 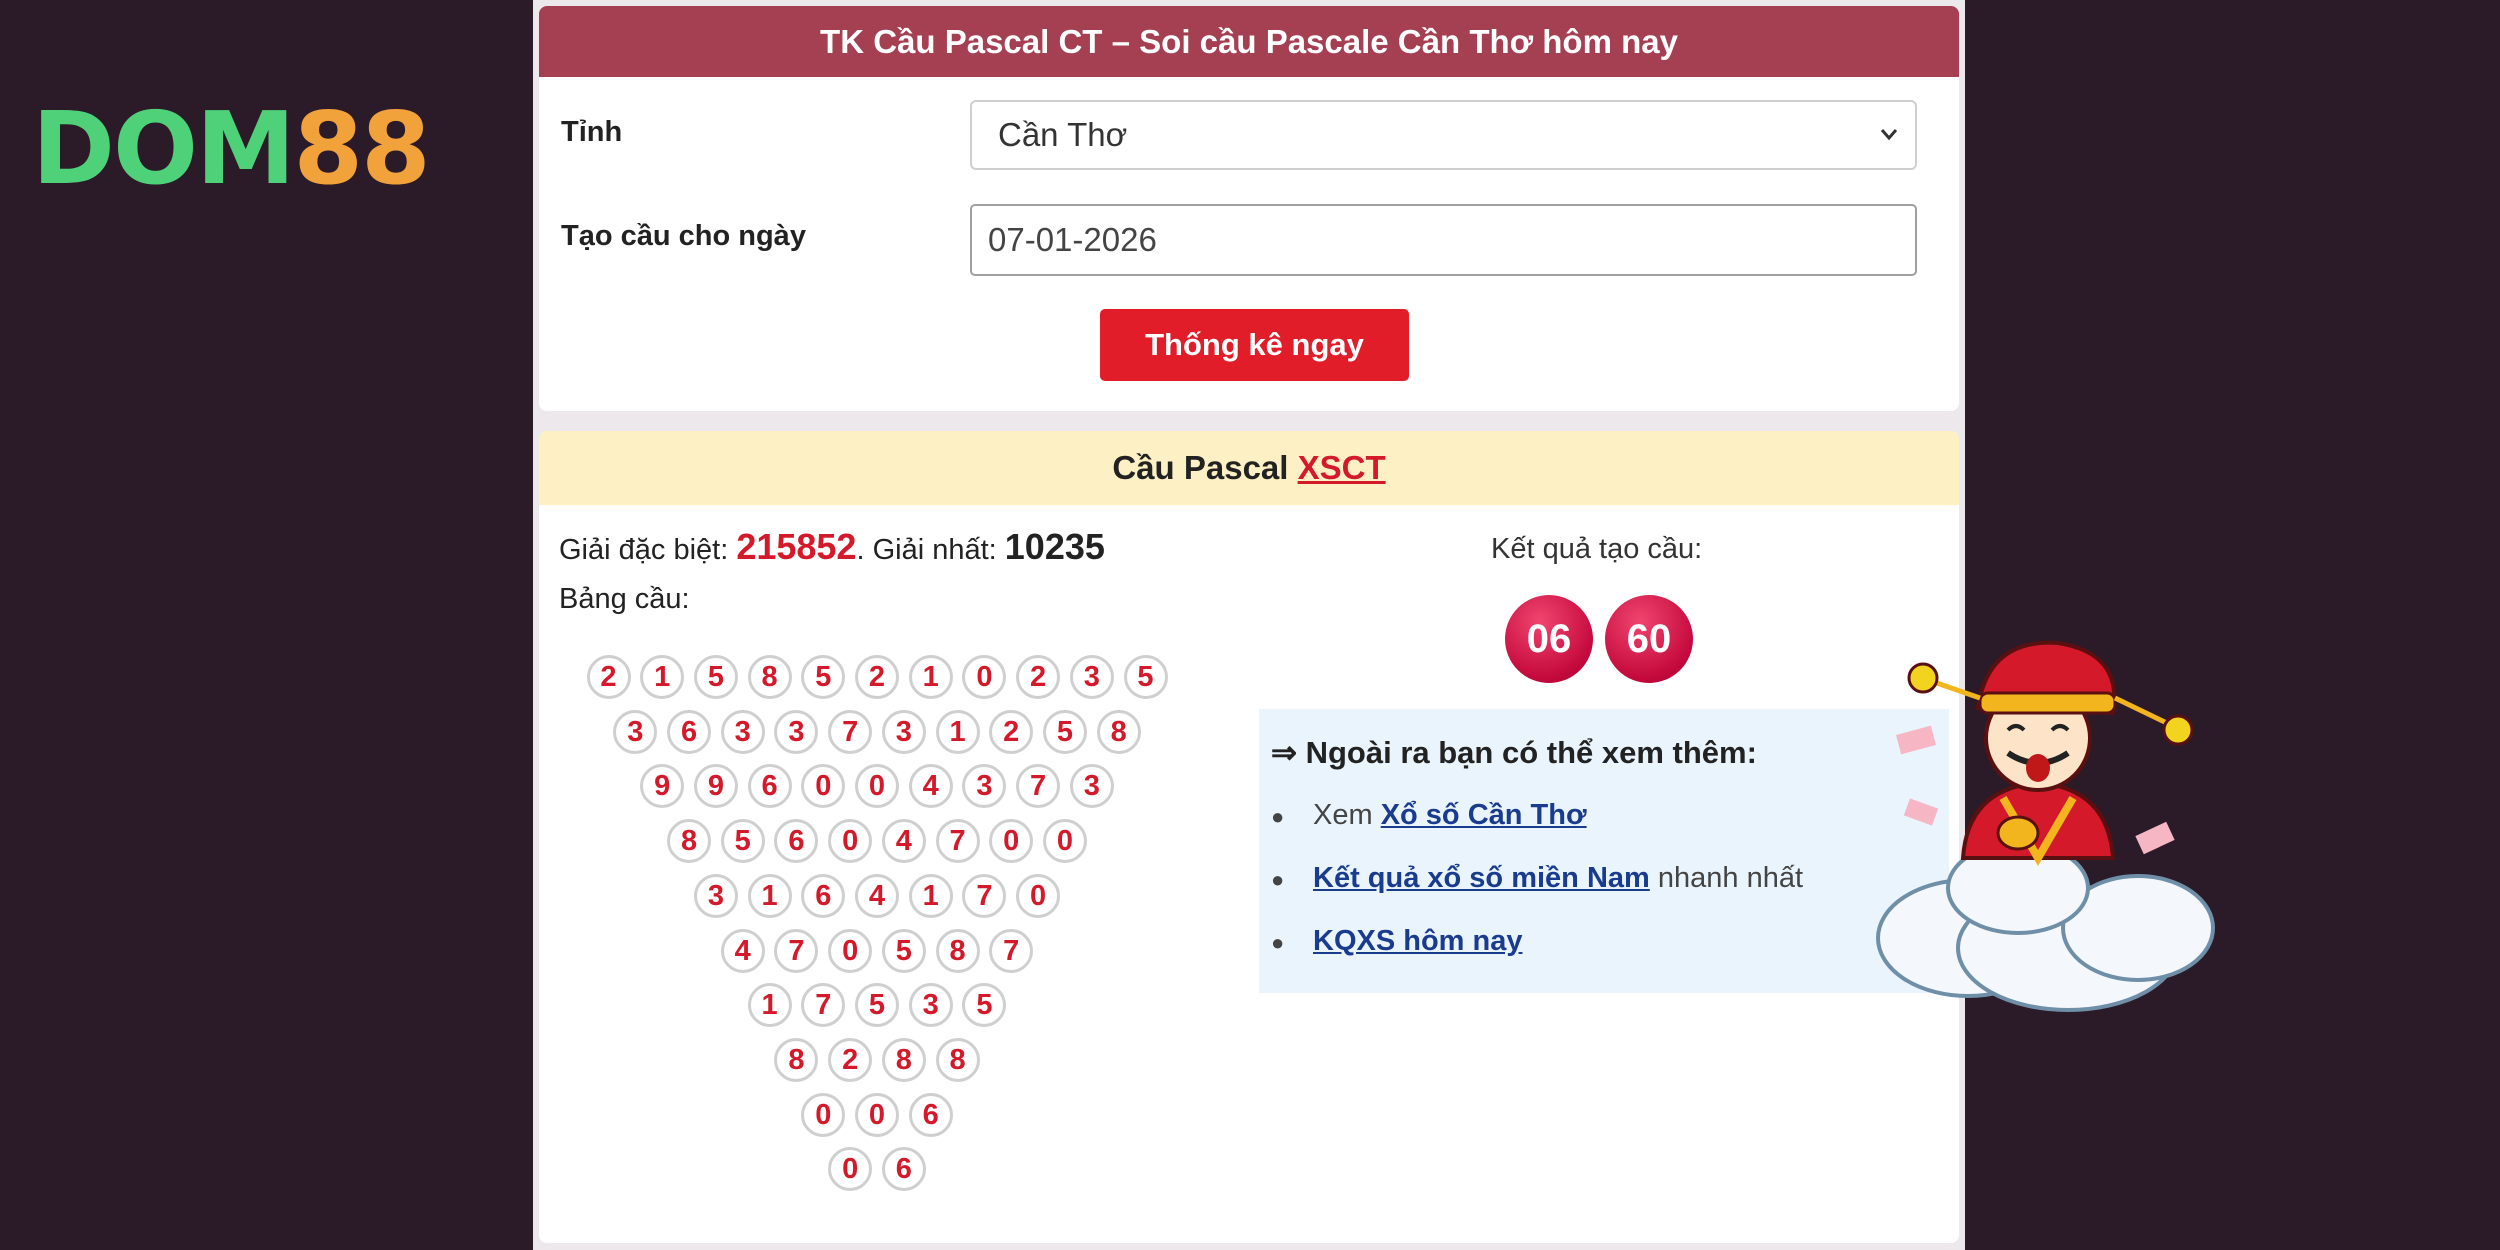 I want to click on result-number-ball: 06, so click(x=1549, y=639).